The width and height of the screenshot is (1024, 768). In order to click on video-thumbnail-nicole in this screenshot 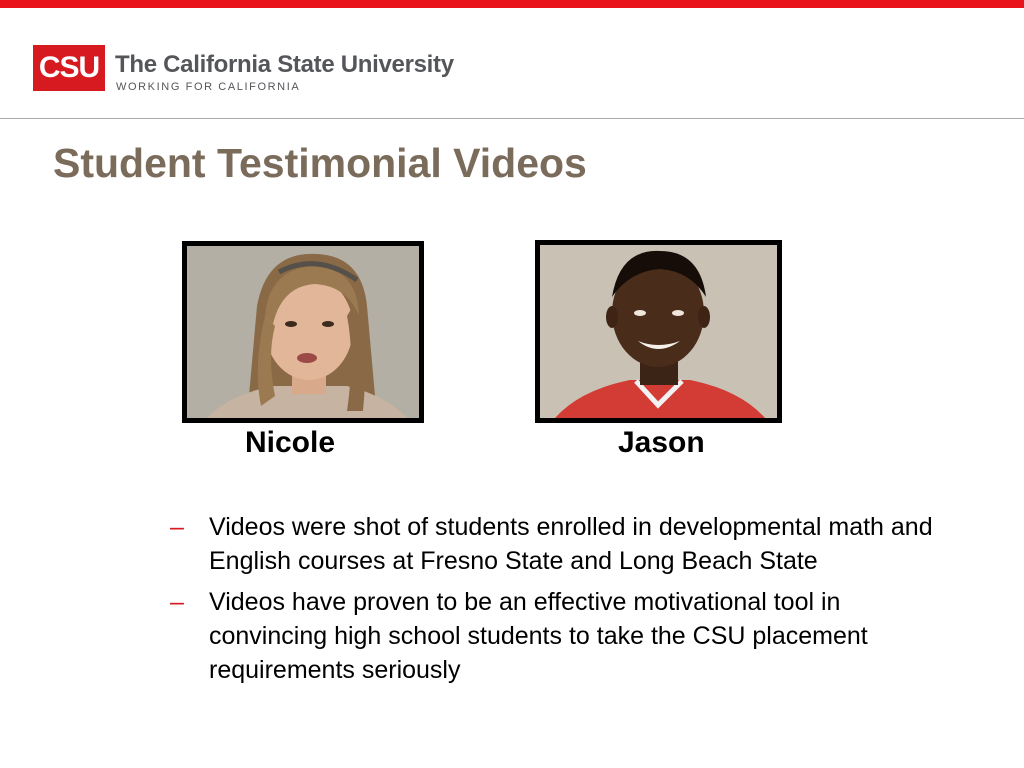, I will do `click(303, 332)`.